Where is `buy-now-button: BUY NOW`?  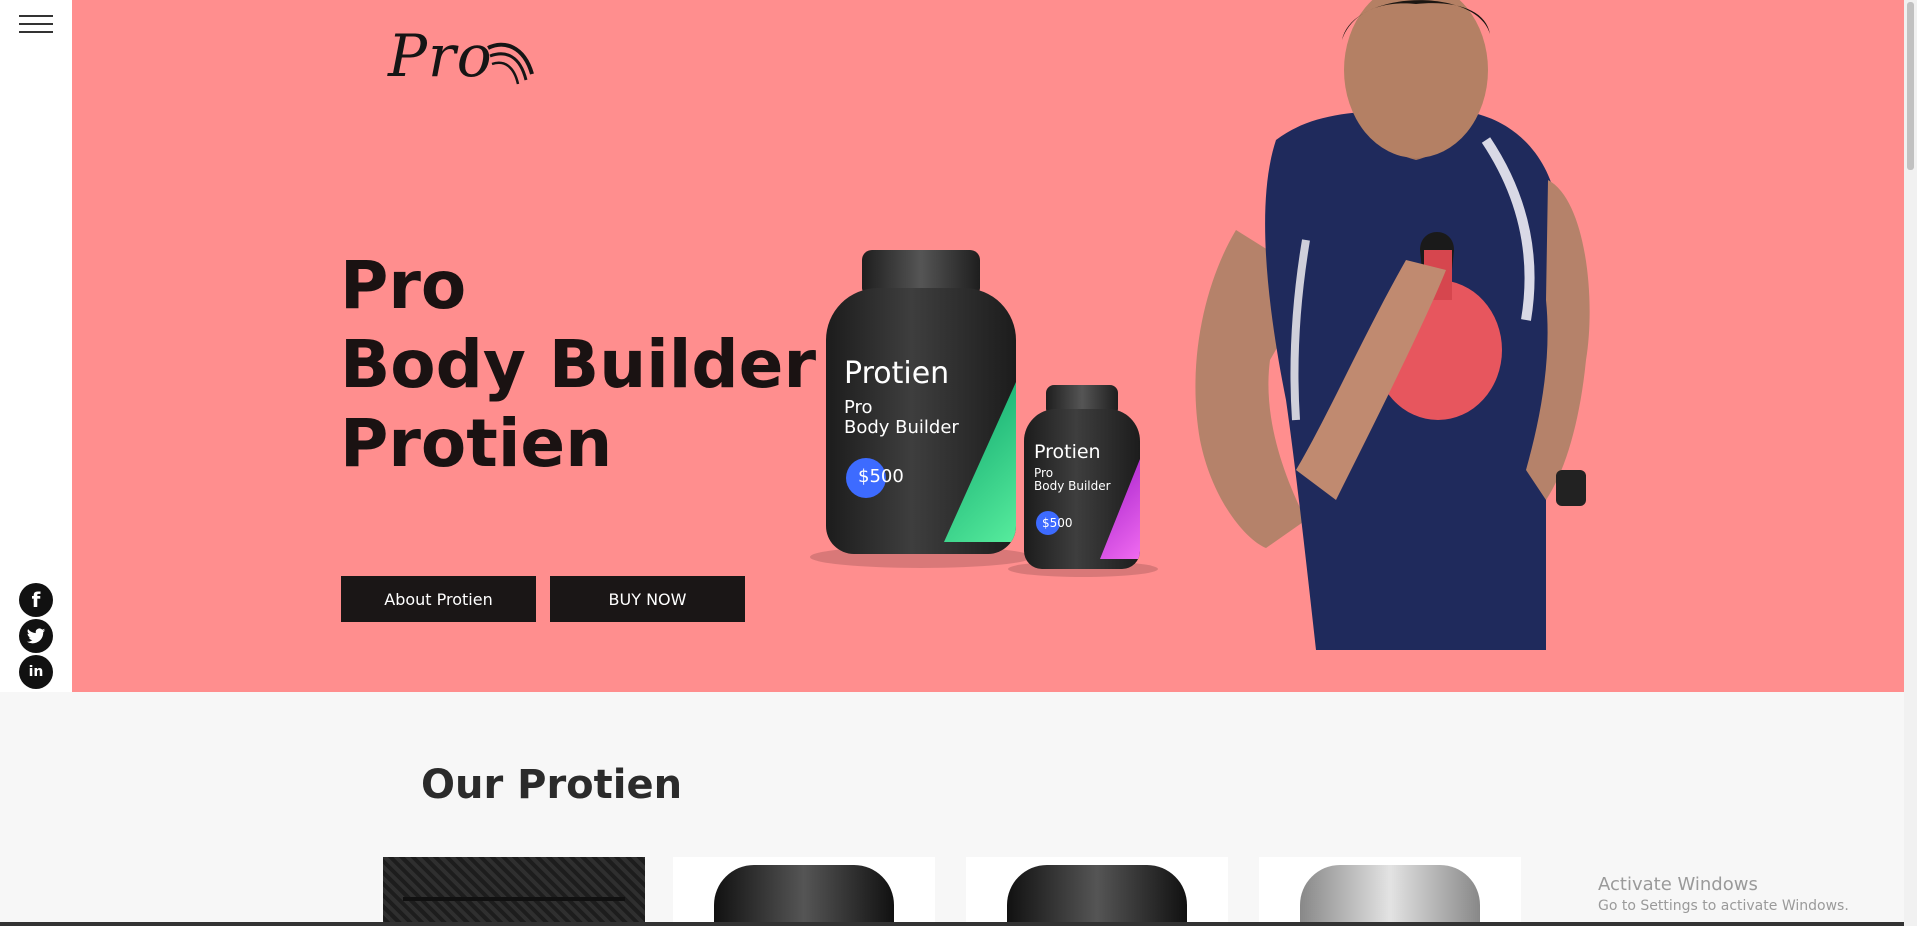 buy-now-button: BUY NOW is located at coordinates (647, 599).